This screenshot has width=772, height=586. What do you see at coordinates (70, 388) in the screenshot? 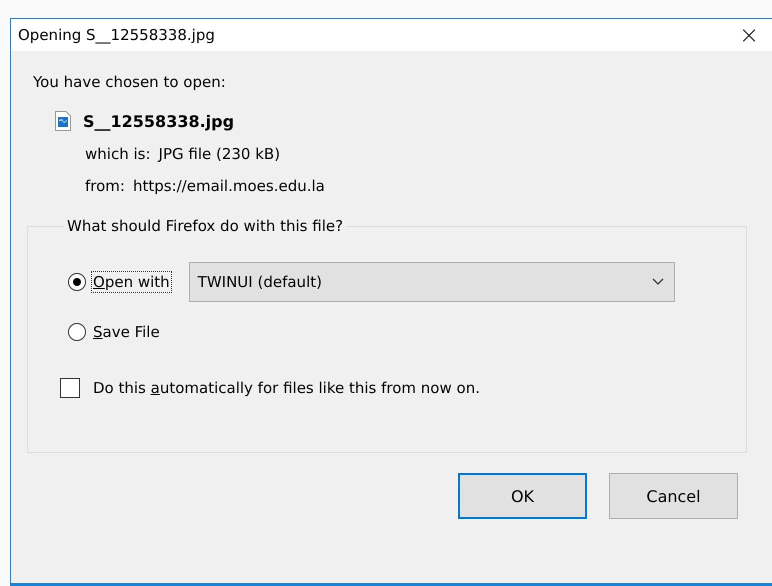
I see `checkbox` at bounding box center [70, 388].